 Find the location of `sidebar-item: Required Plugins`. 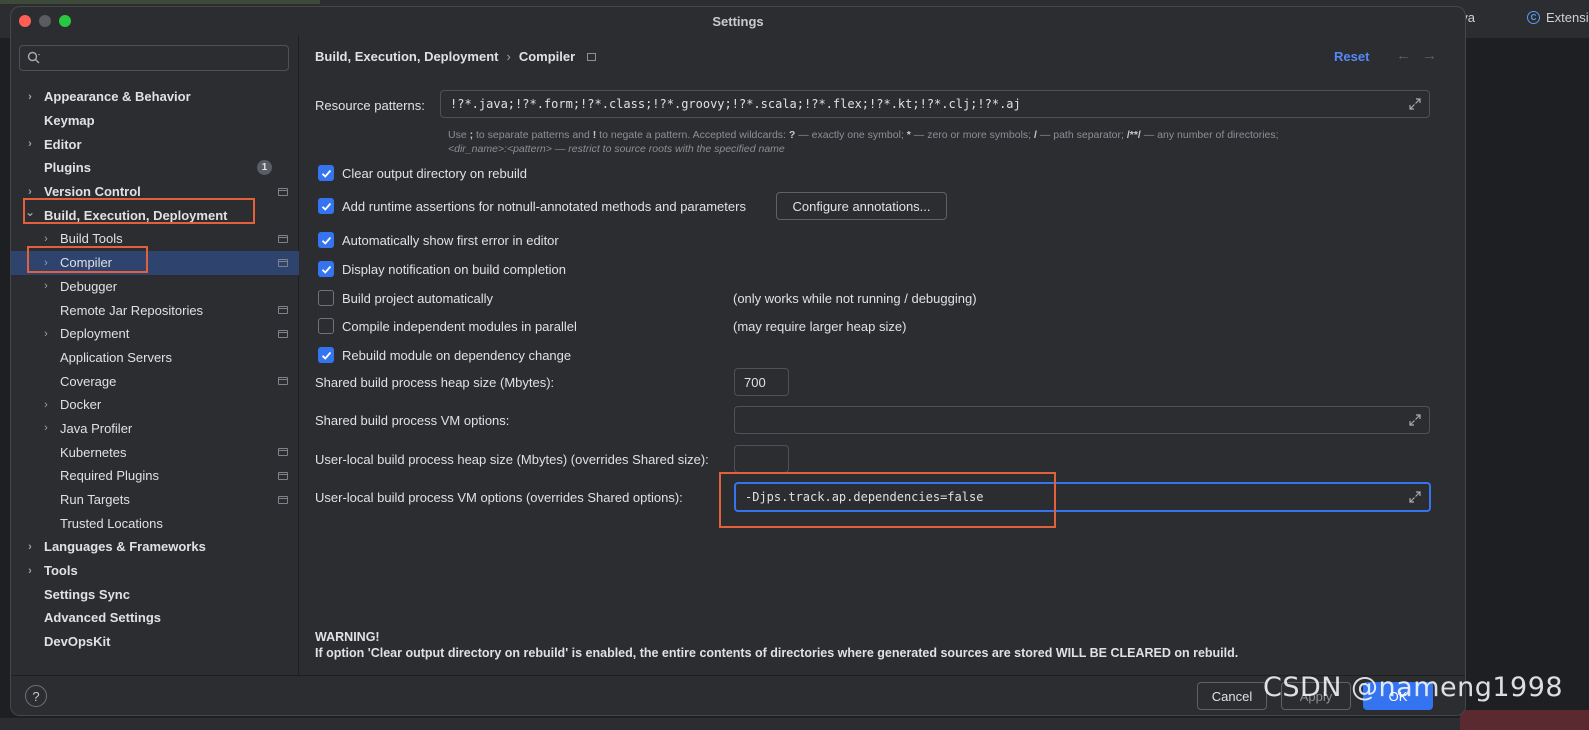

sidebar-item: Required Plugins is located at coordinates (155, 476).